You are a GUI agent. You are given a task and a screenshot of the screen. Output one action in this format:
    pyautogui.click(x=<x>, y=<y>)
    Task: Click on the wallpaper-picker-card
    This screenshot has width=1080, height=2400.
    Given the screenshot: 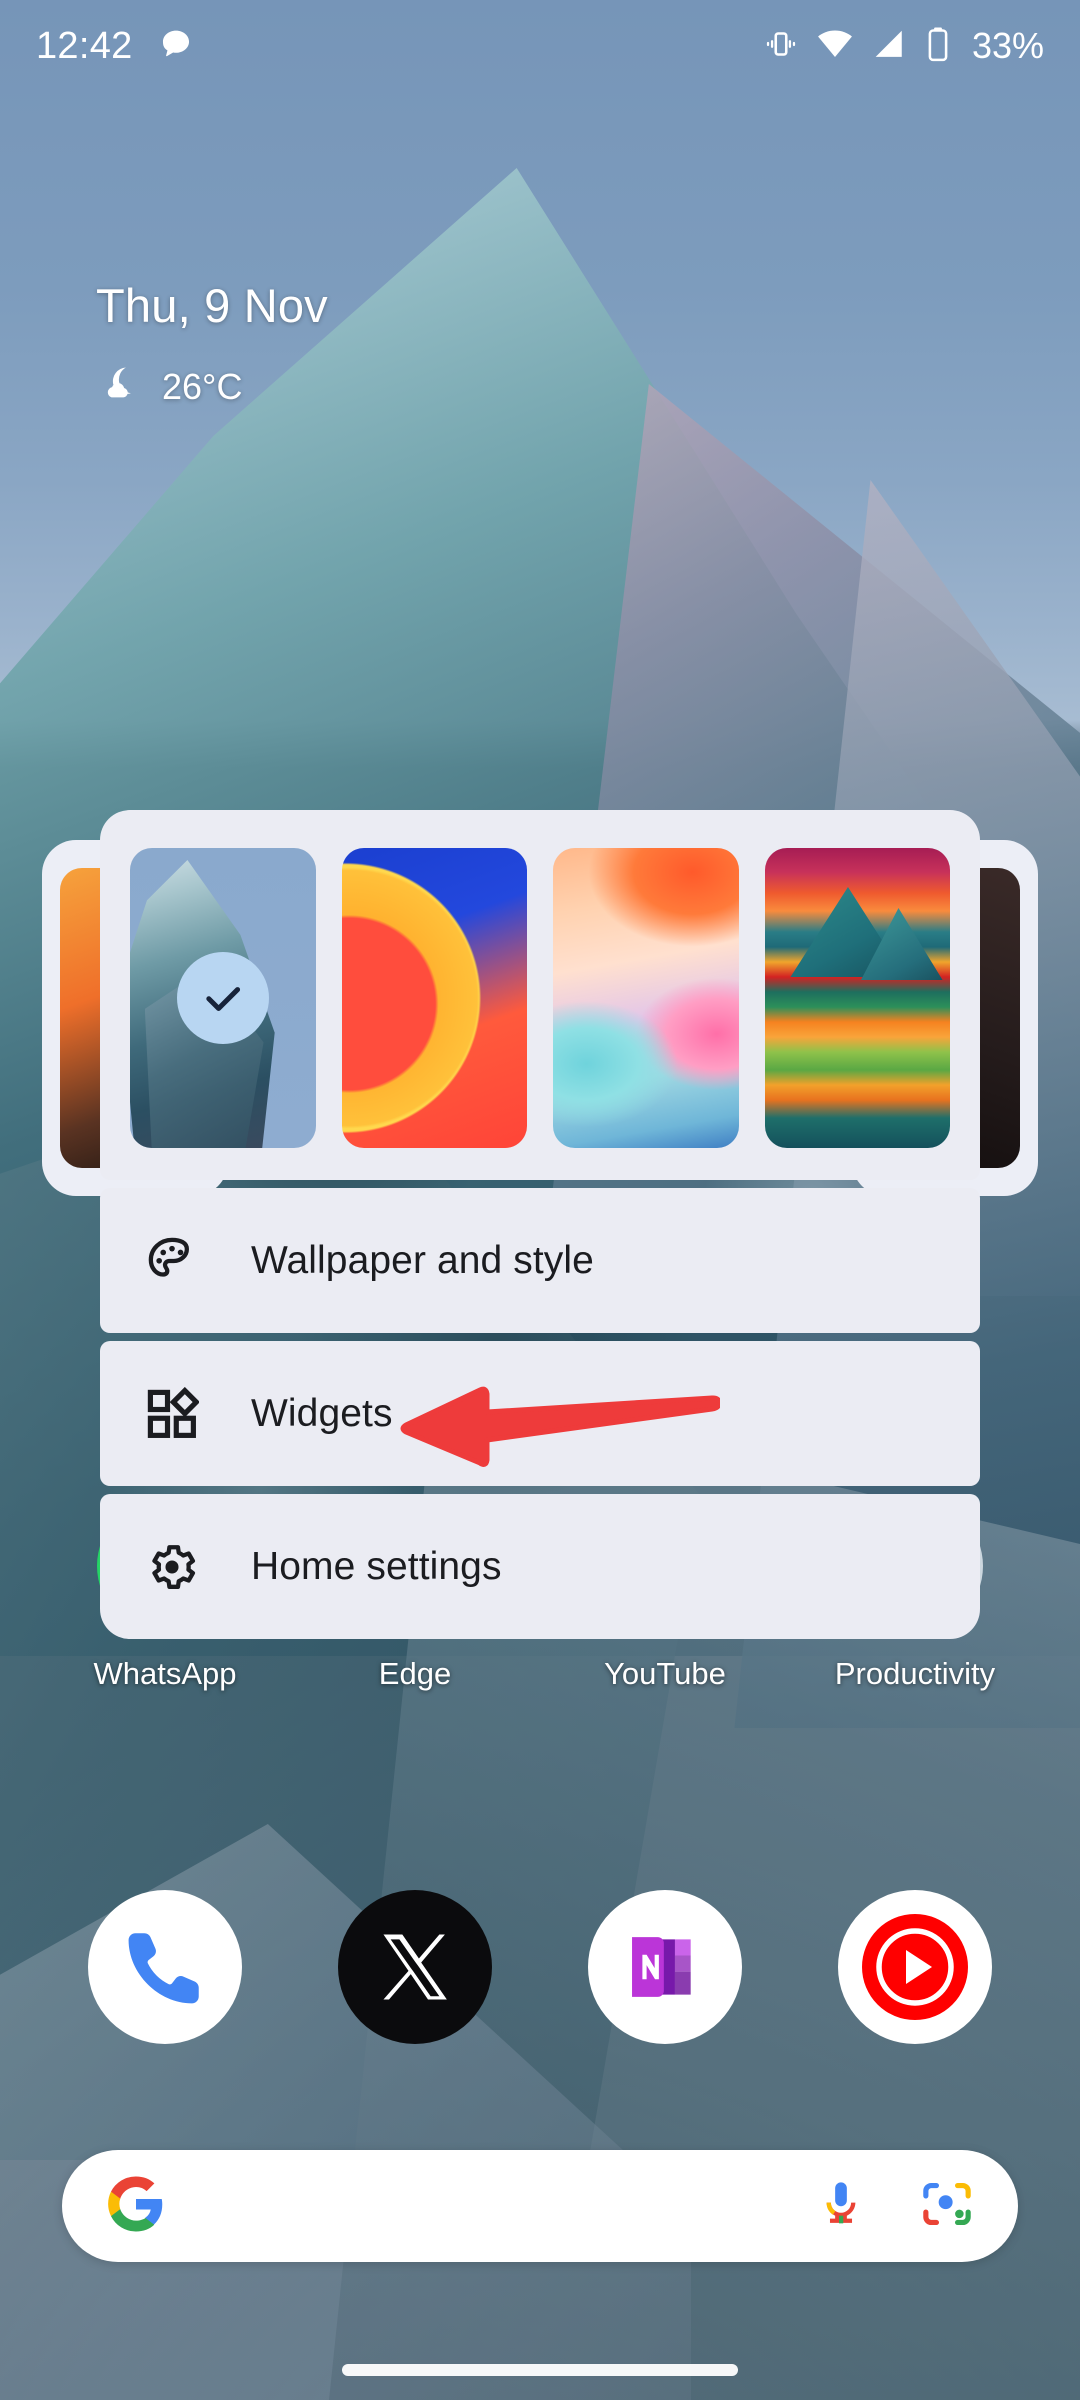 What is the action you would take?
    pyautogui.click(x=540, y=995)
    